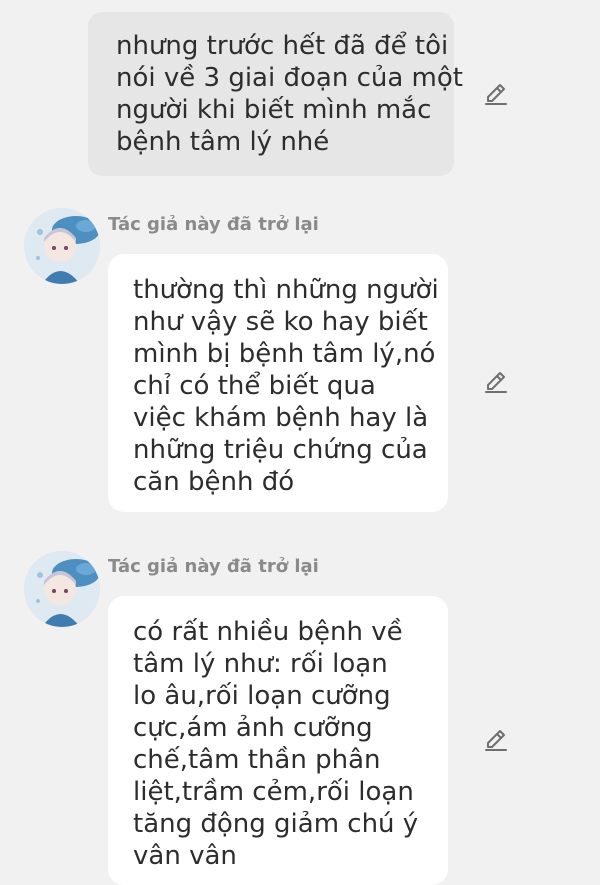 The height and width of the screenshot is (885, 600). What do you see at coordinates (274, 110) in the screenshot?
I see `message-line: người khi biết mình mắc` at bounding box center [274, 110].